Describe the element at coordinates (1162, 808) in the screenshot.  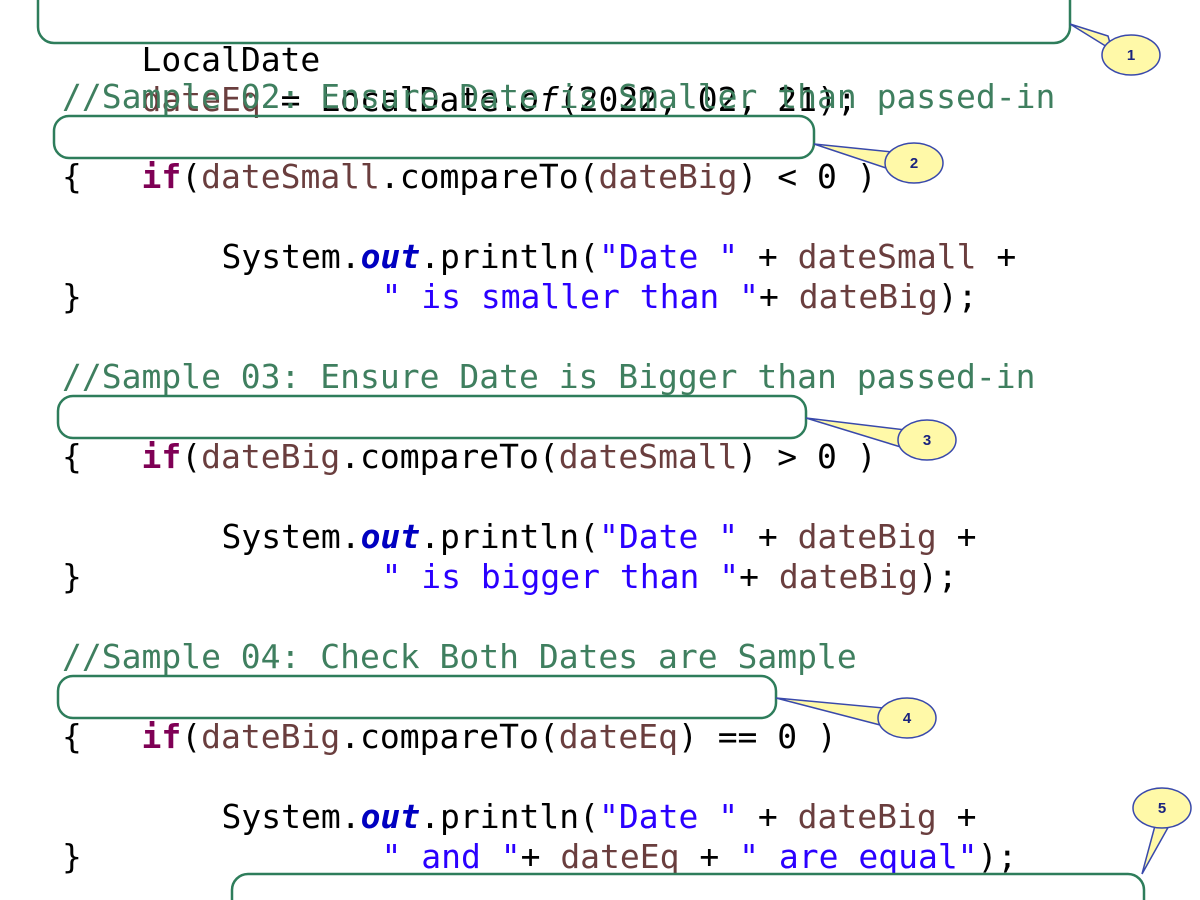
I see `callout-number: 5` at that location.